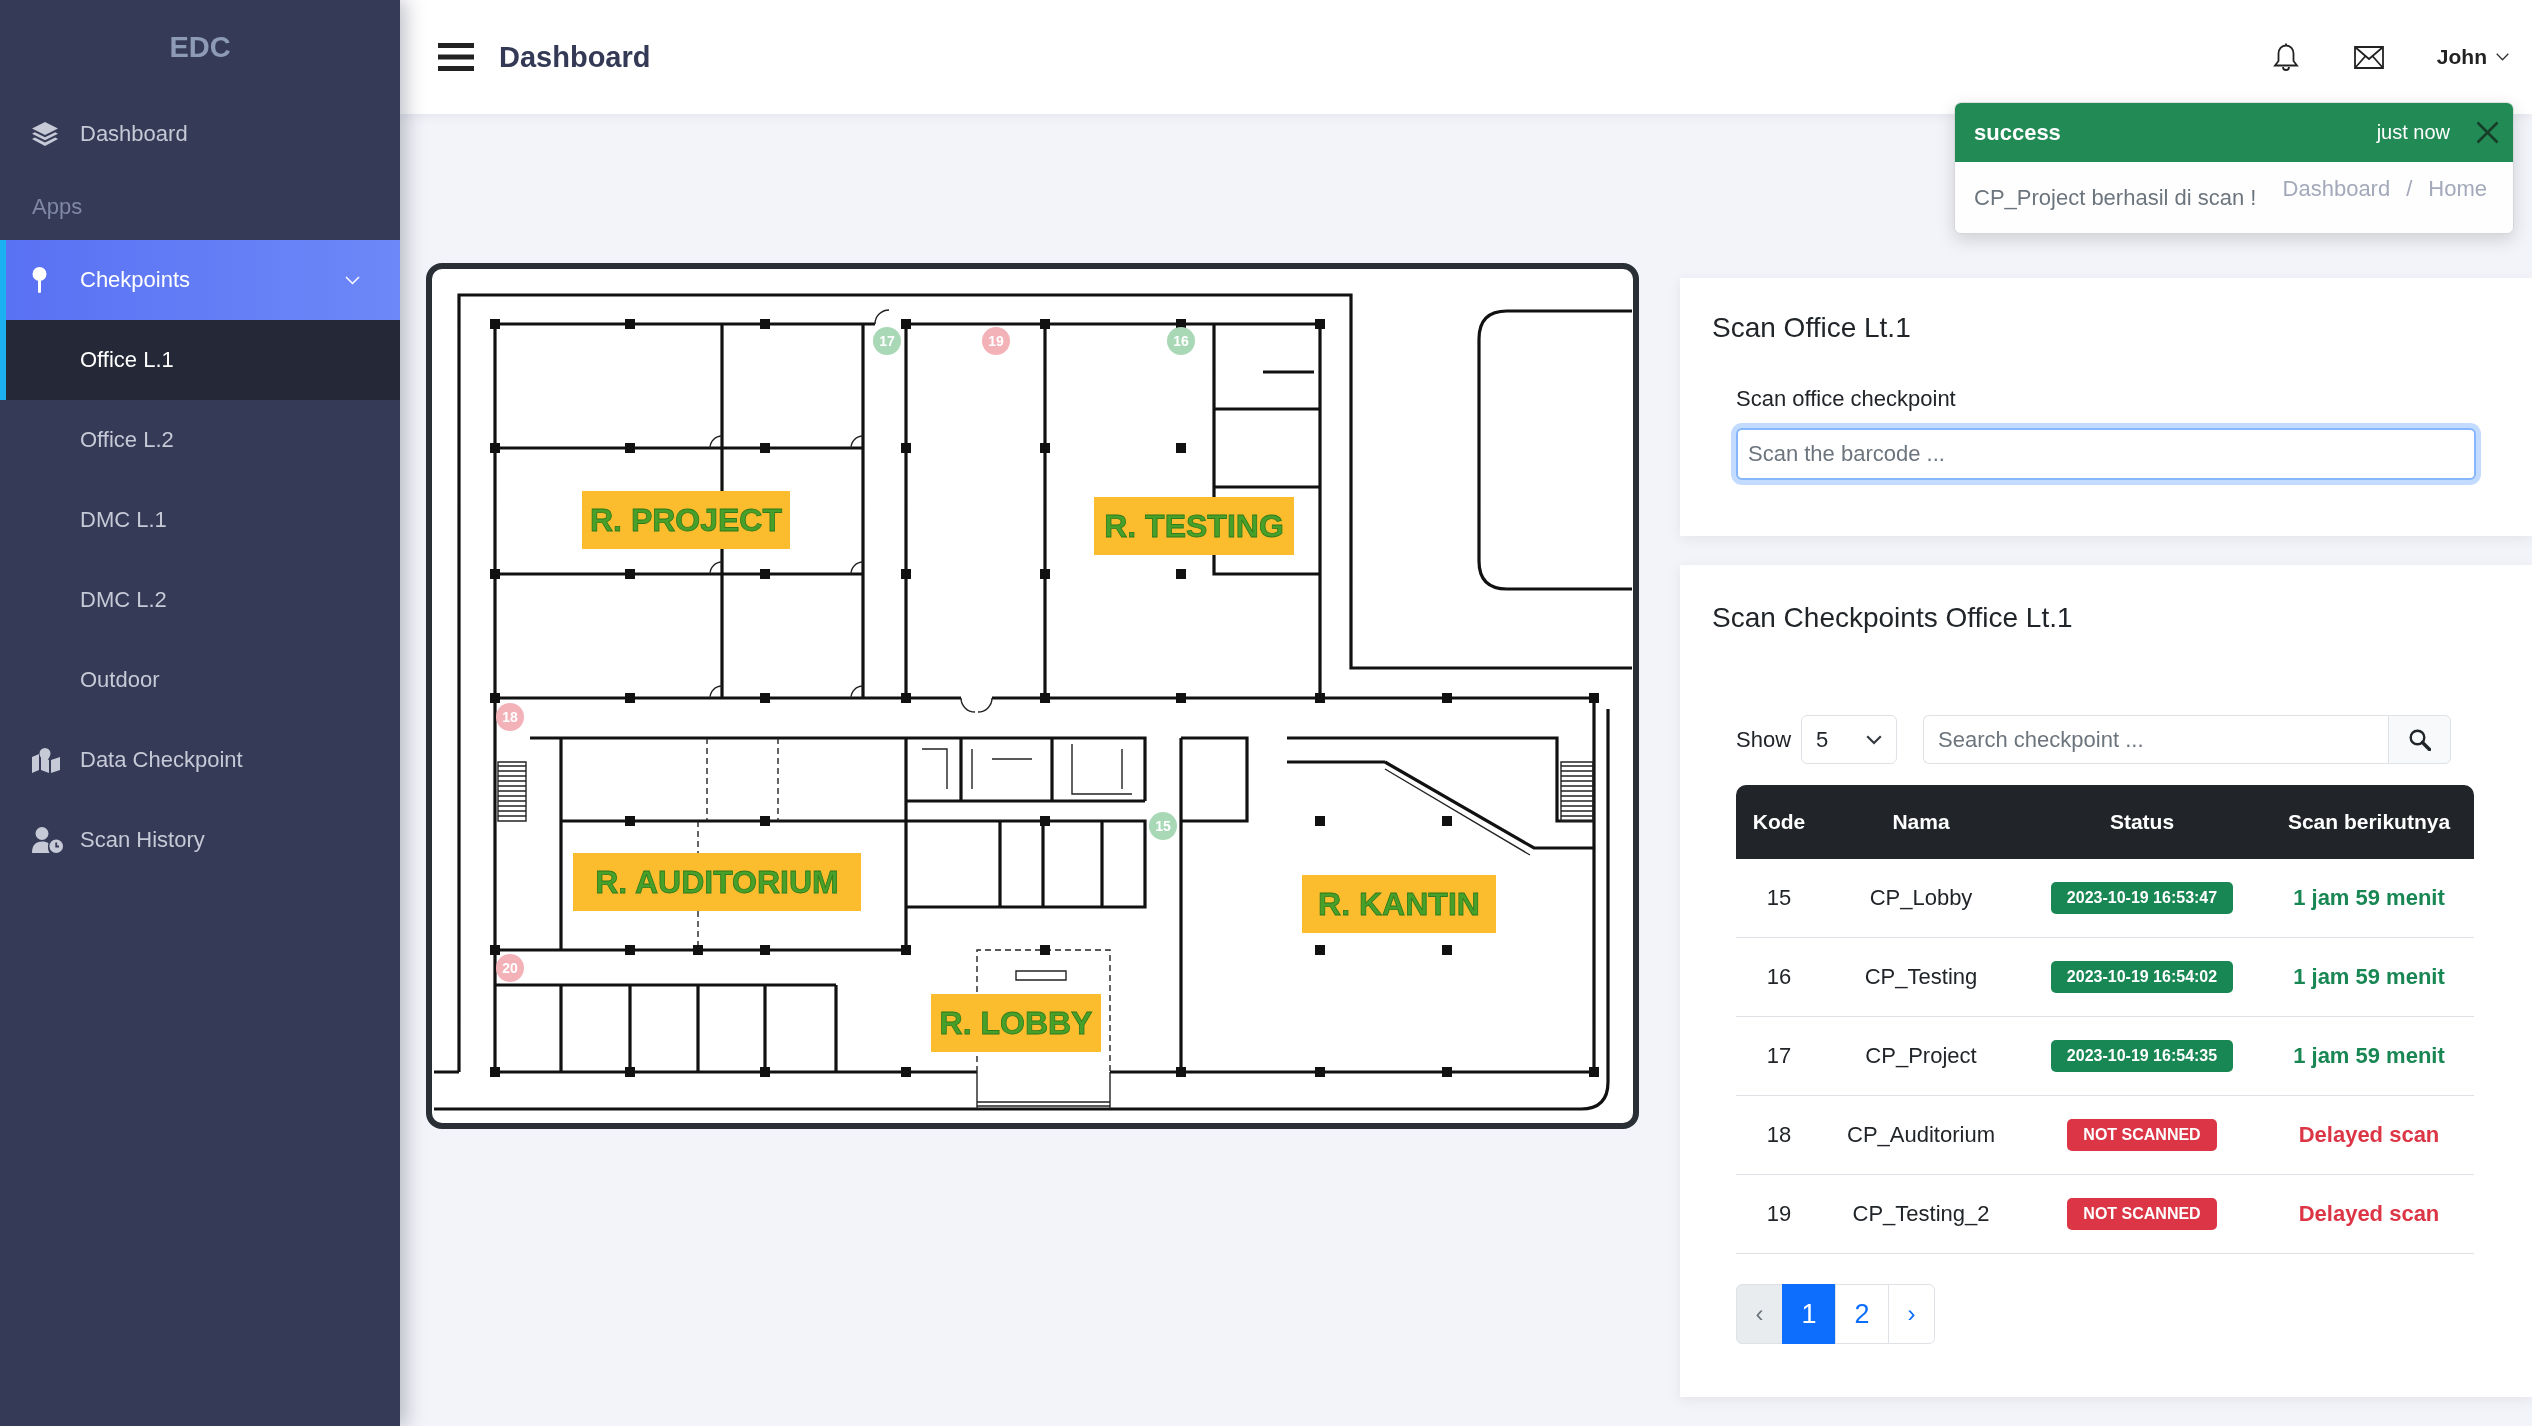 The width and height of the screenshot is (2532, 1426). I want to click on page-button: 2, so click(1862, 1314).